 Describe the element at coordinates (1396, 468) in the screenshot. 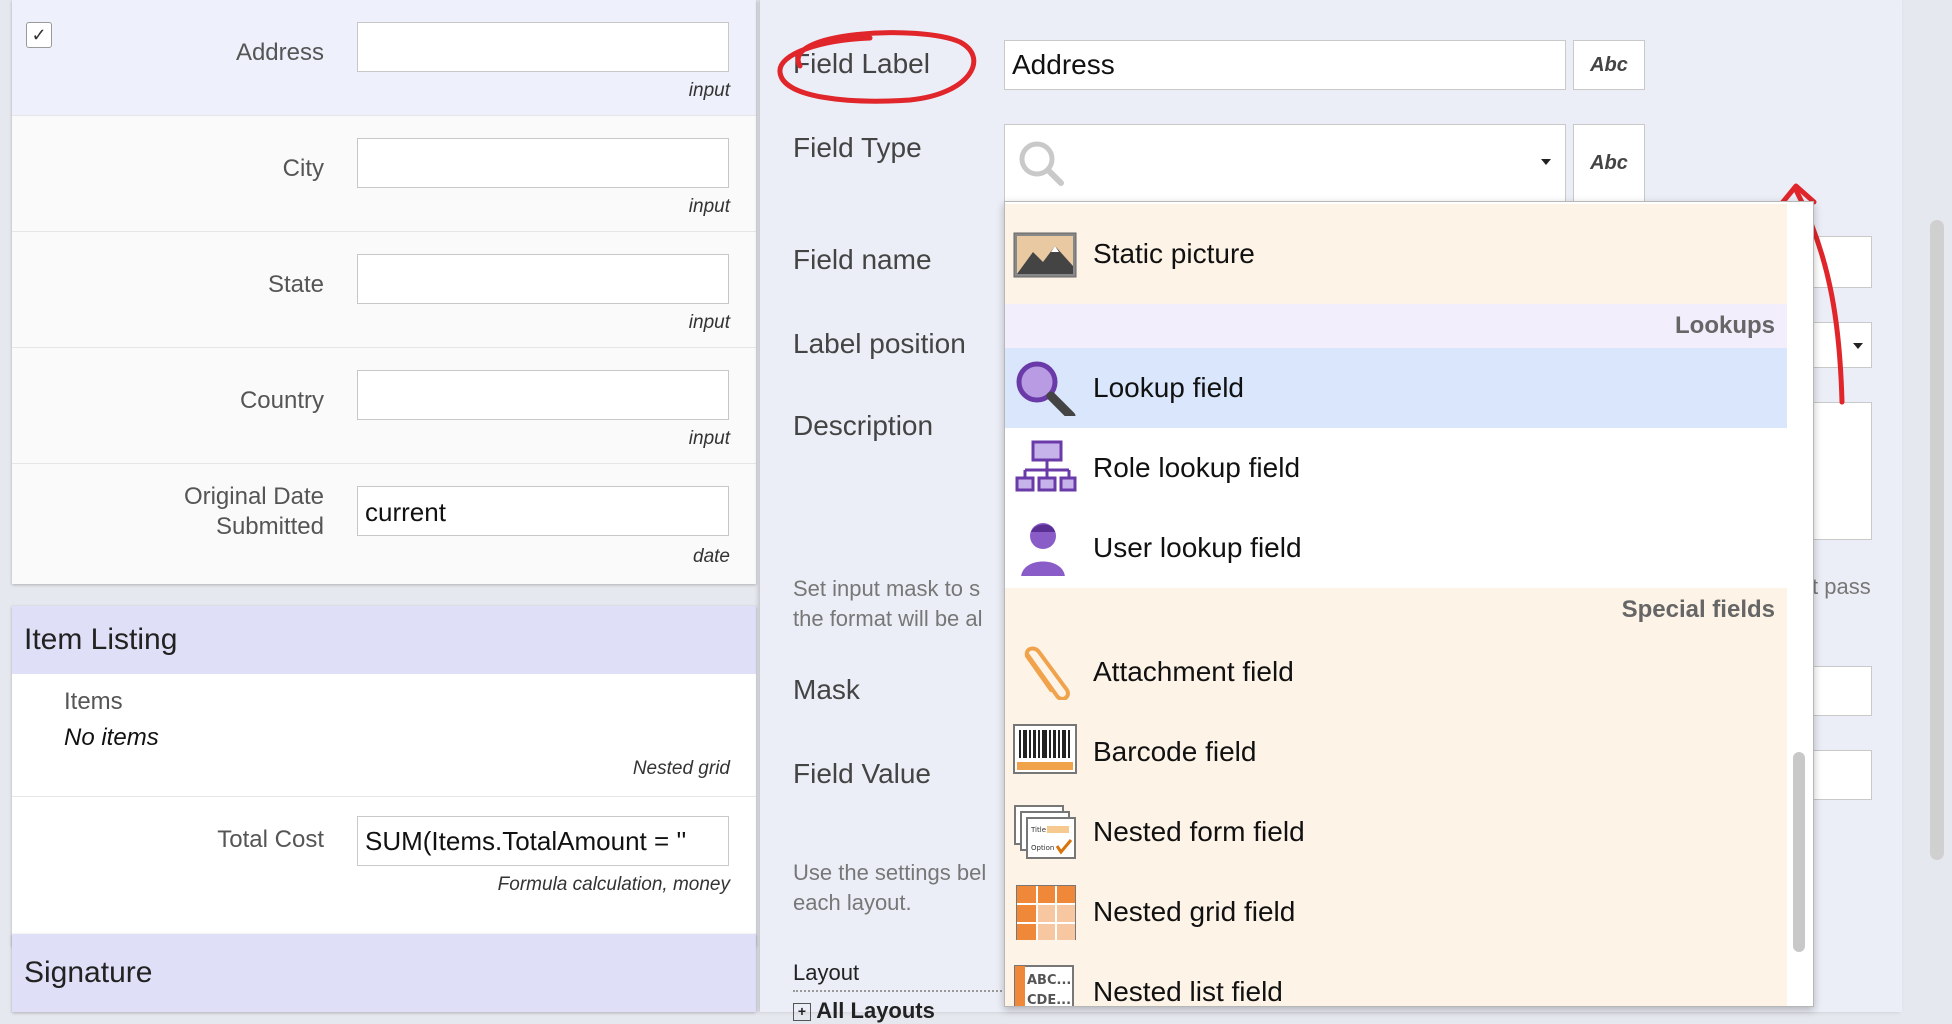

I see `dropdown-item-role-lookup-field: Role lookup field` at that location.